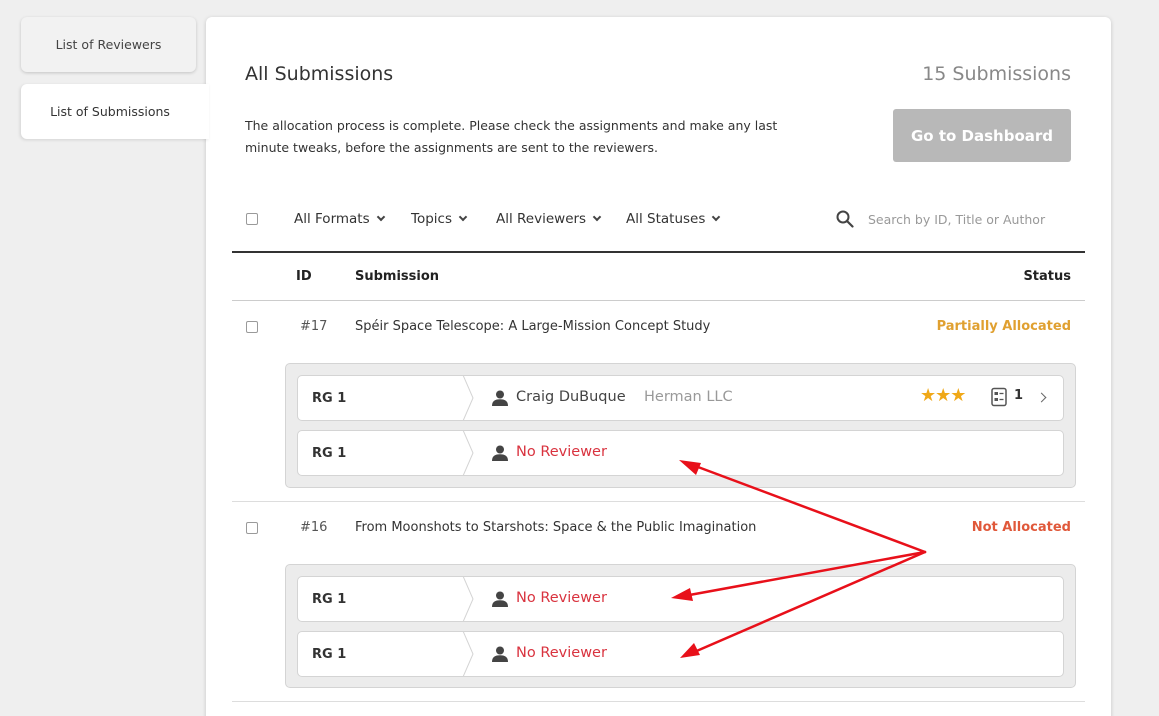 The height and width of the screenshot is (716, 1159). Describe the element at coordinates (110, 111) in the screenshot. I see `sidebar-tab-label: List of Submissions` at that location.